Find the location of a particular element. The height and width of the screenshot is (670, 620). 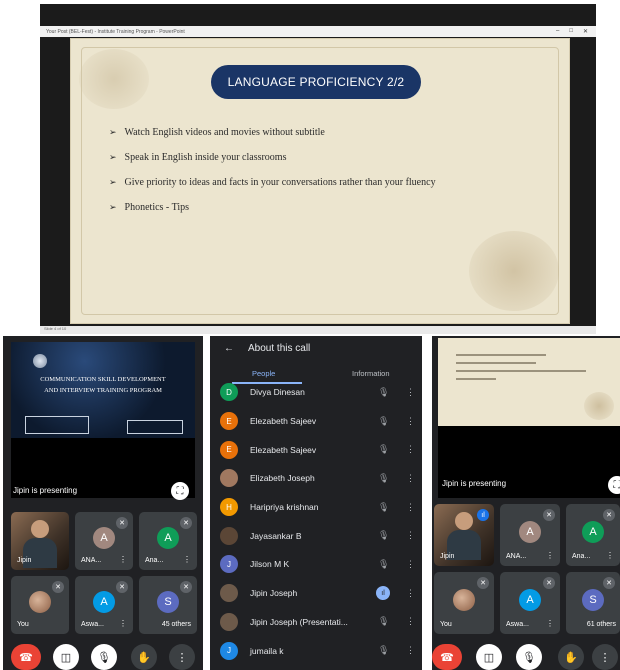

presentation-preview is located at coordinates (529, 382).